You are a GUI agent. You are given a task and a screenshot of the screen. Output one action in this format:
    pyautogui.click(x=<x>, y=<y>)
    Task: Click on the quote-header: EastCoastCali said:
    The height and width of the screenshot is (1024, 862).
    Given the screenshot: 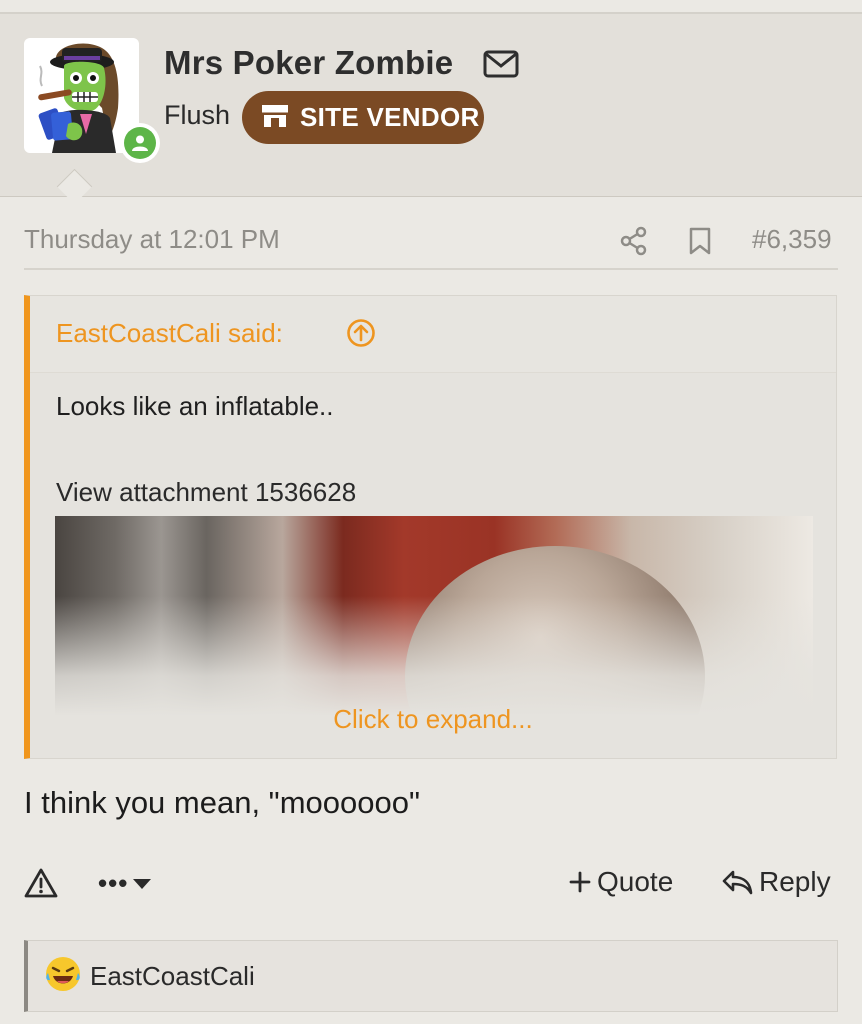 What is the action you would take?
    pyautogui.click(x=433, y=334)
    